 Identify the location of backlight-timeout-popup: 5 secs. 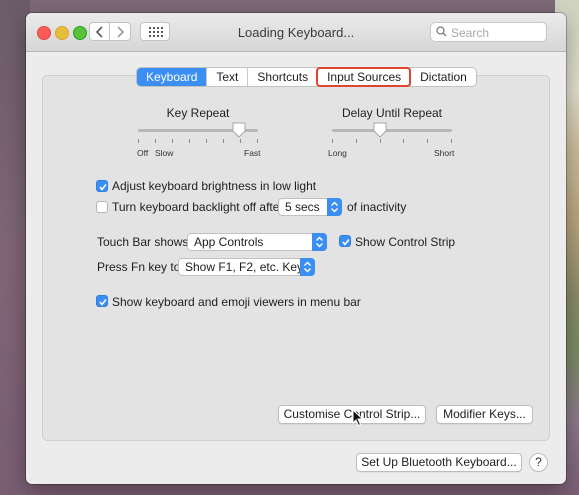
(310, 207).